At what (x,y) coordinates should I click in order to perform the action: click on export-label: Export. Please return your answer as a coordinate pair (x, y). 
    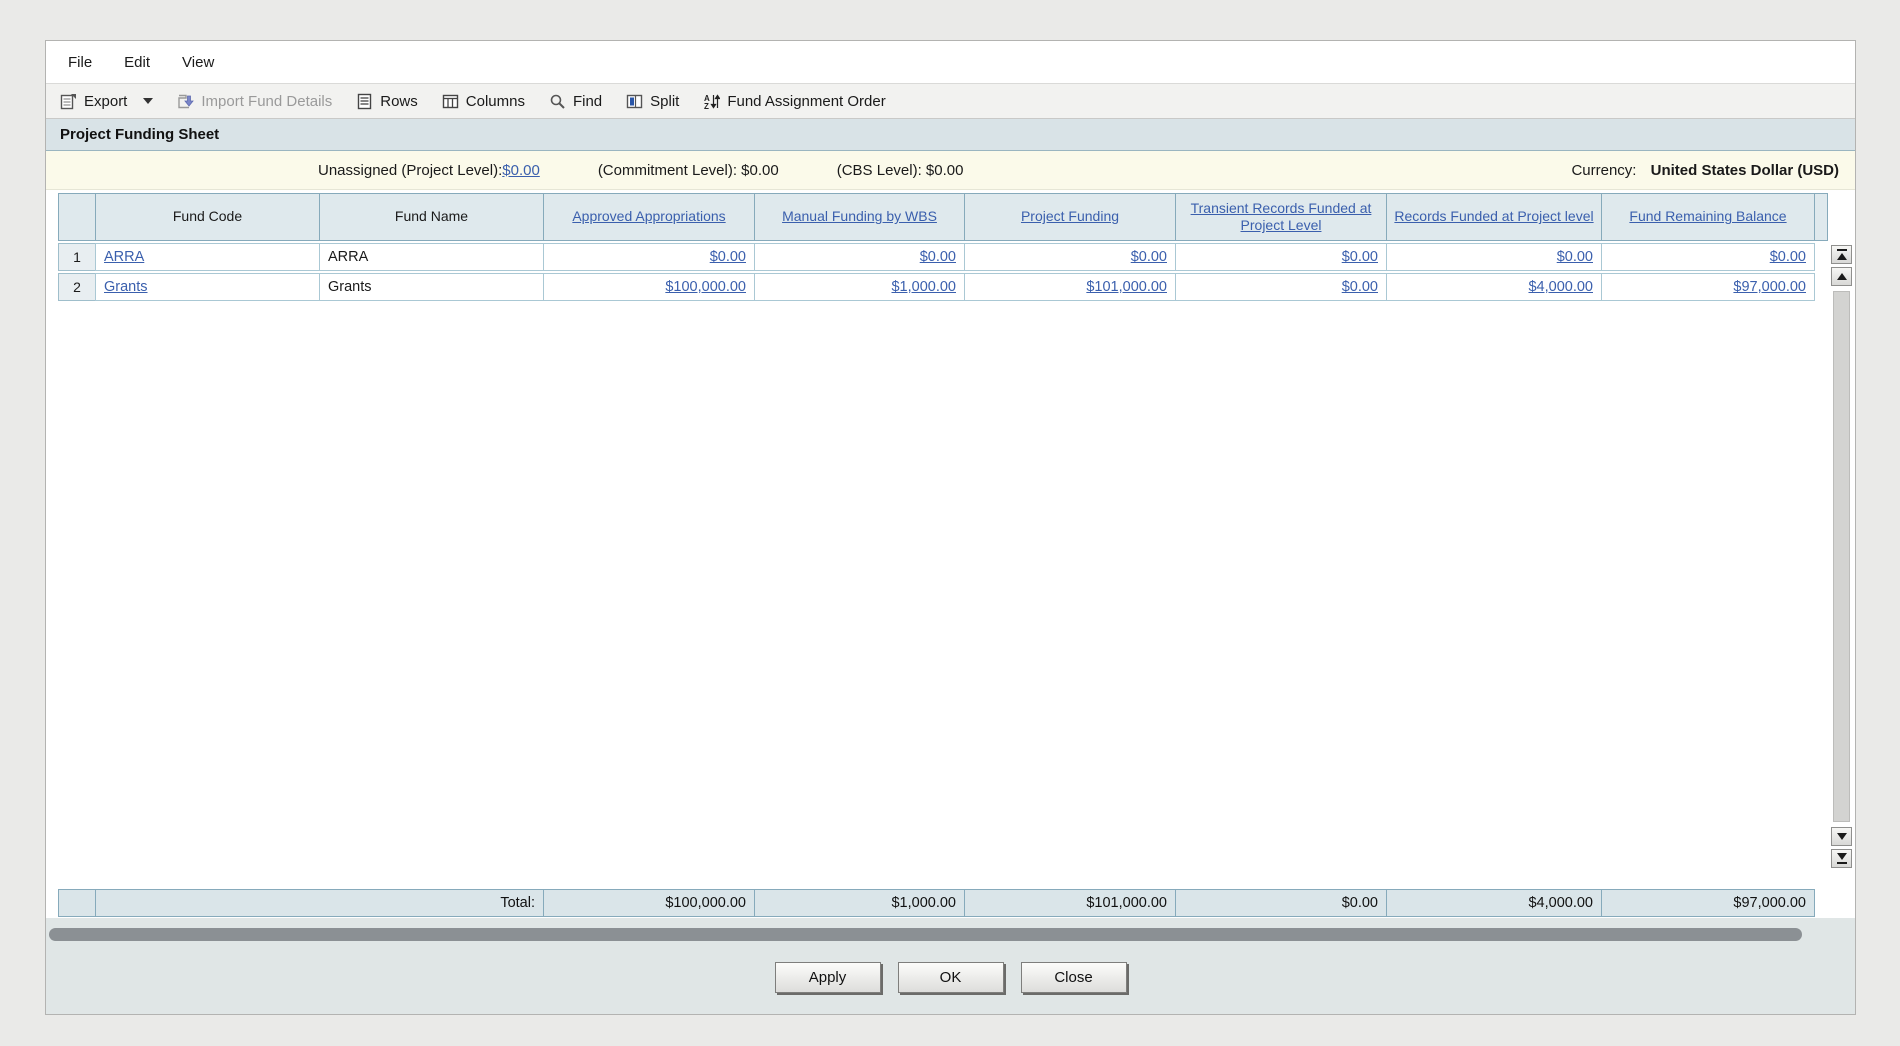
    Looking at the image, I should click on (106, 101).